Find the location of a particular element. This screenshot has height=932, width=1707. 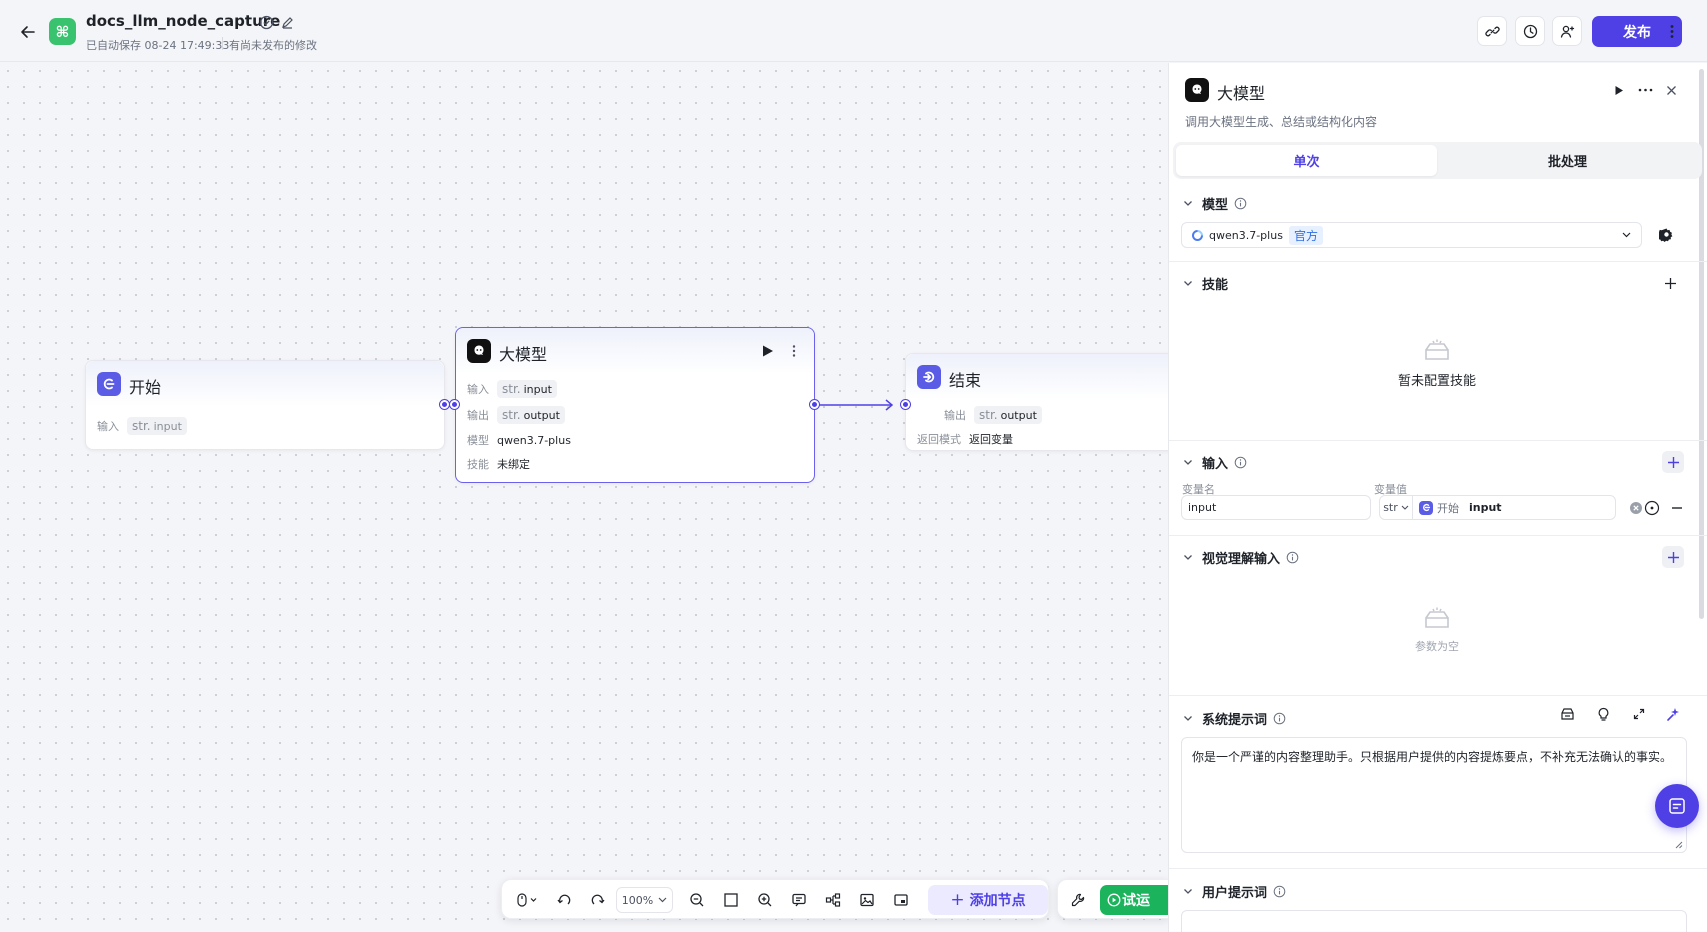

end-input-port is located at coordinates (905, 404).